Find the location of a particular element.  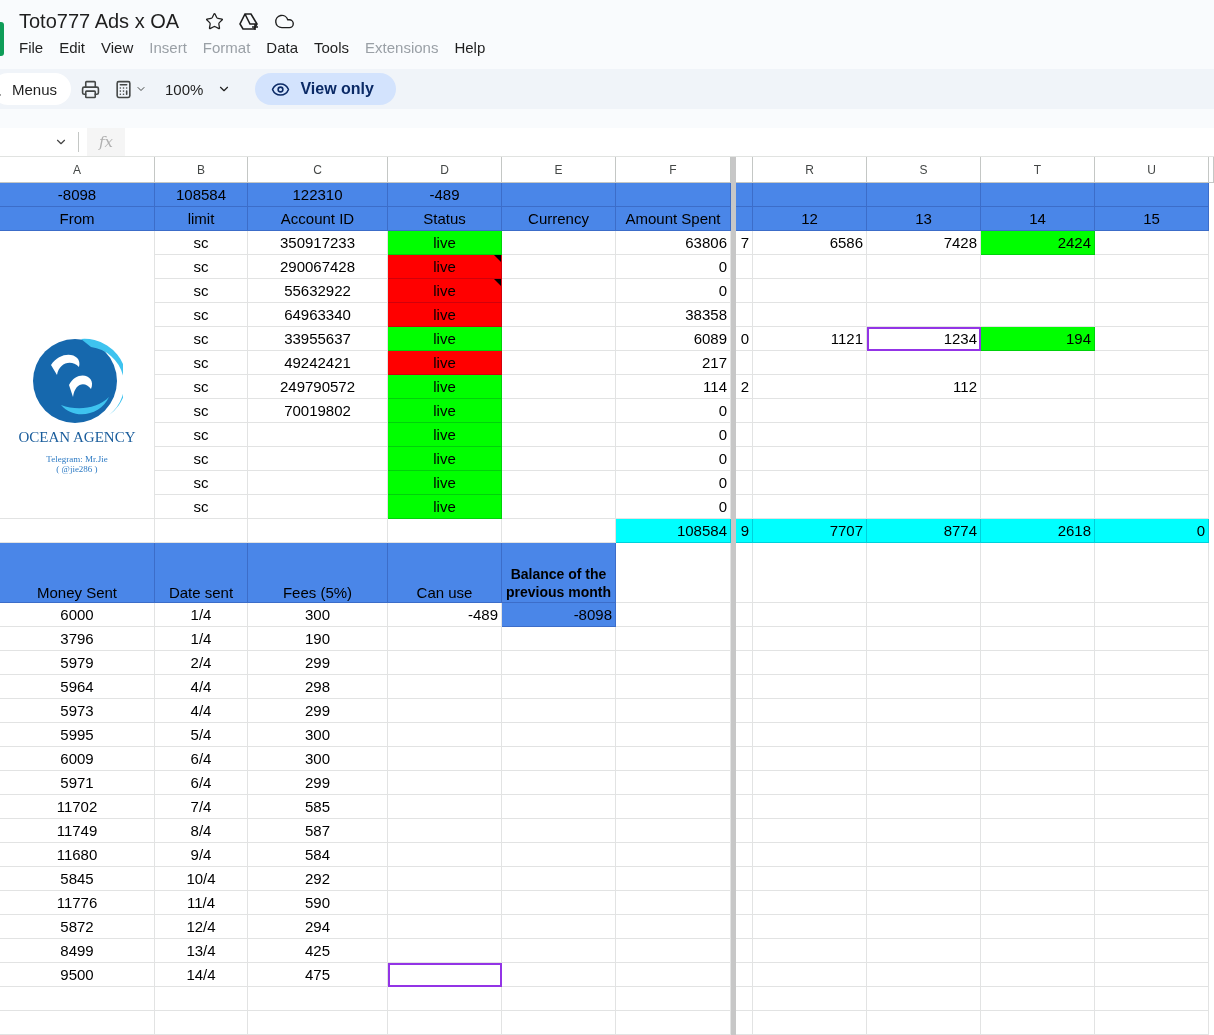

table-cell: 425 is located at coordinates (318, 951).